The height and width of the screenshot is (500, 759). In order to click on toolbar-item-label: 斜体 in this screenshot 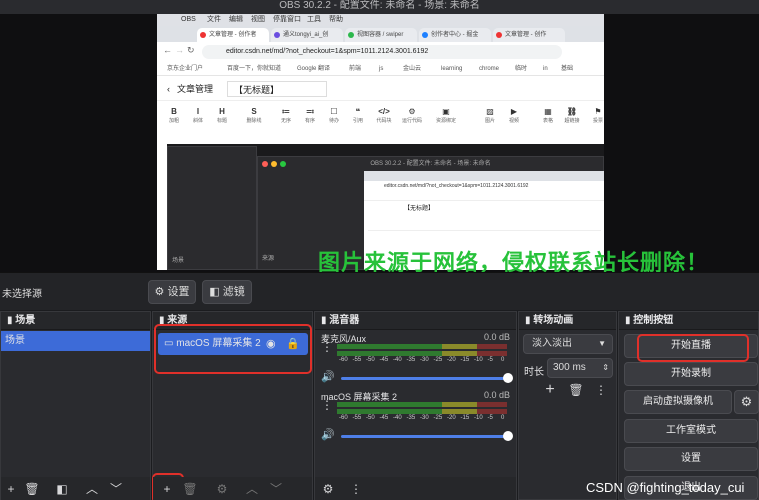, I will do `click(197, 121)`.